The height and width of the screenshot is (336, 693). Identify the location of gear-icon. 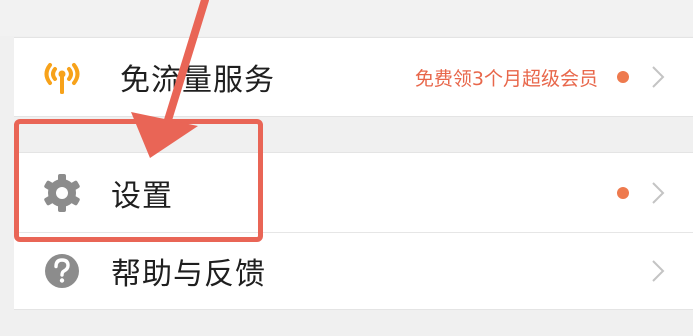
(62, 193).